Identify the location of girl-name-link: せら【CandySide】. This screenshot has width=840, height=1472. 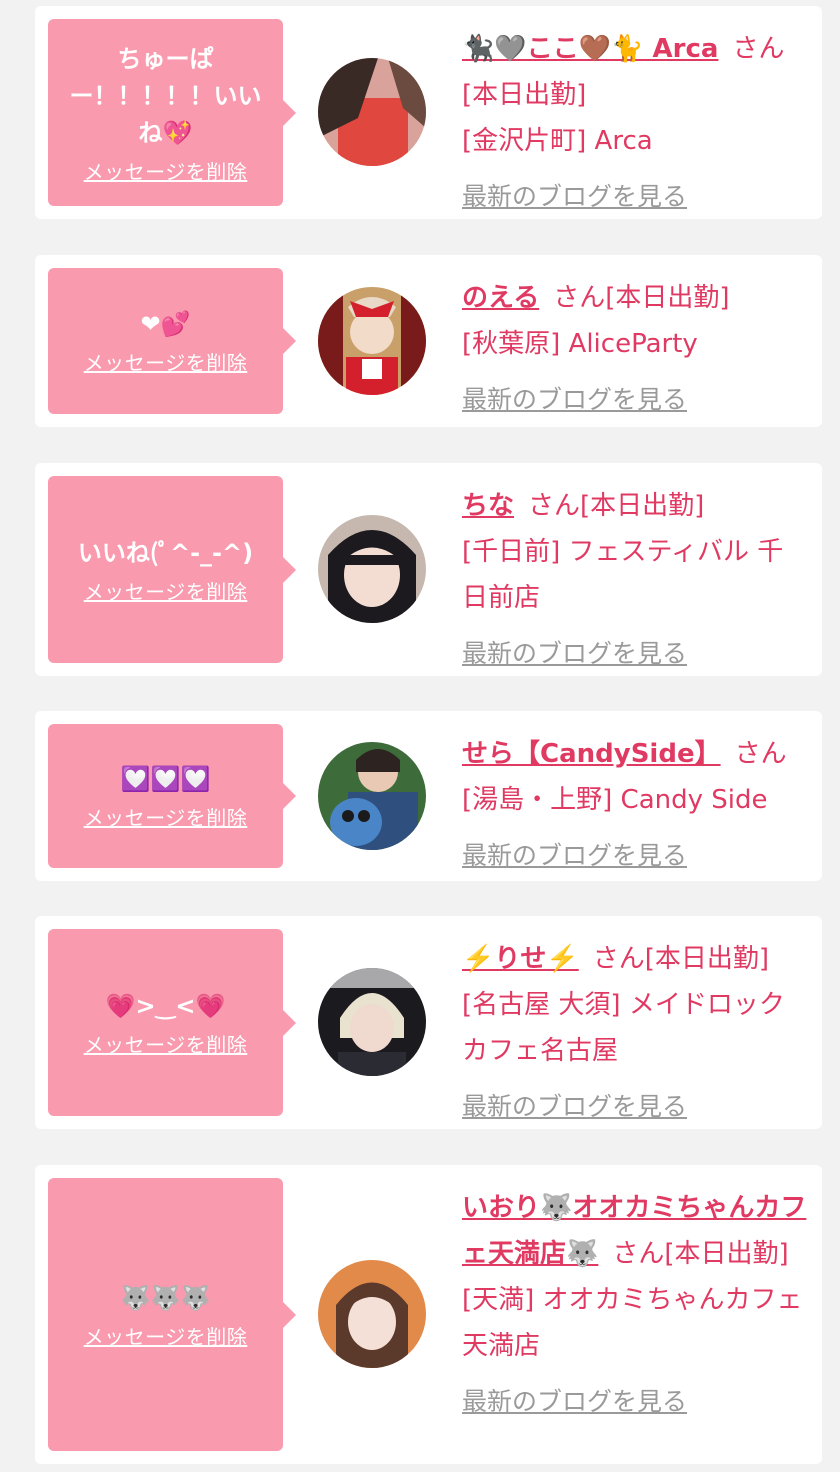
(591, 754).